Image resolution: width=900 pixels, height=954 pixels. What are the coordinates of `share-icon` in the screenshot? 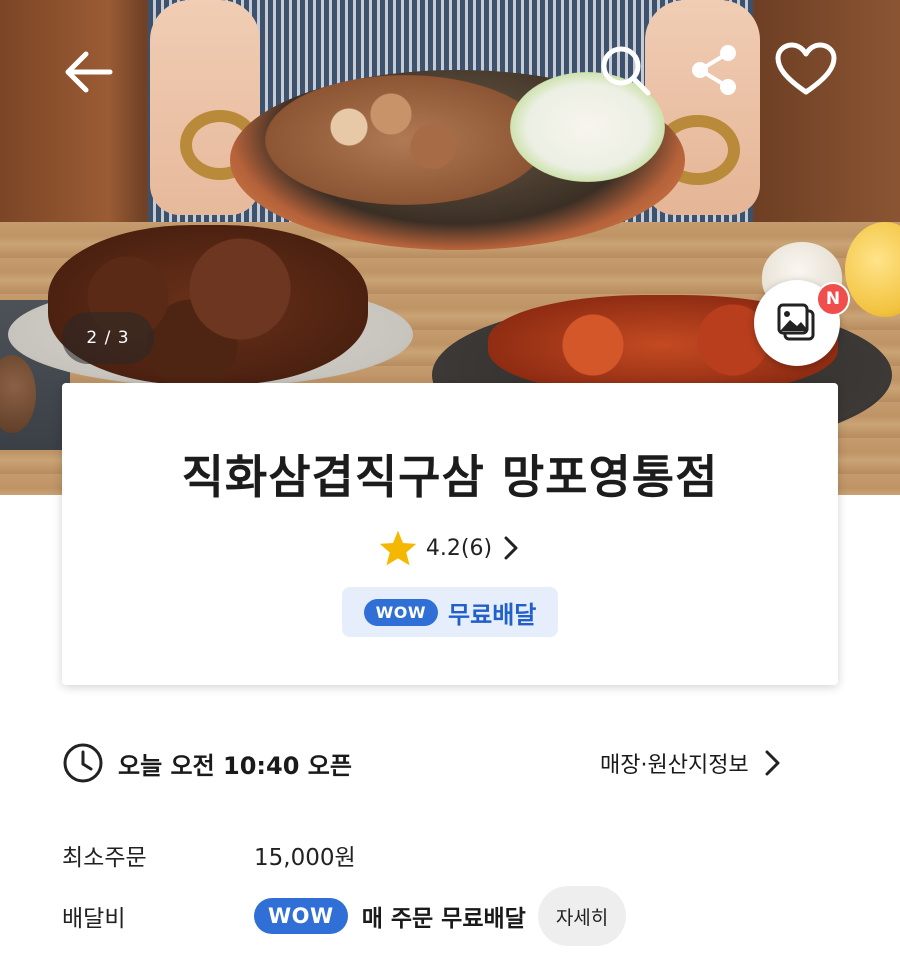 It's located at (714, 70).